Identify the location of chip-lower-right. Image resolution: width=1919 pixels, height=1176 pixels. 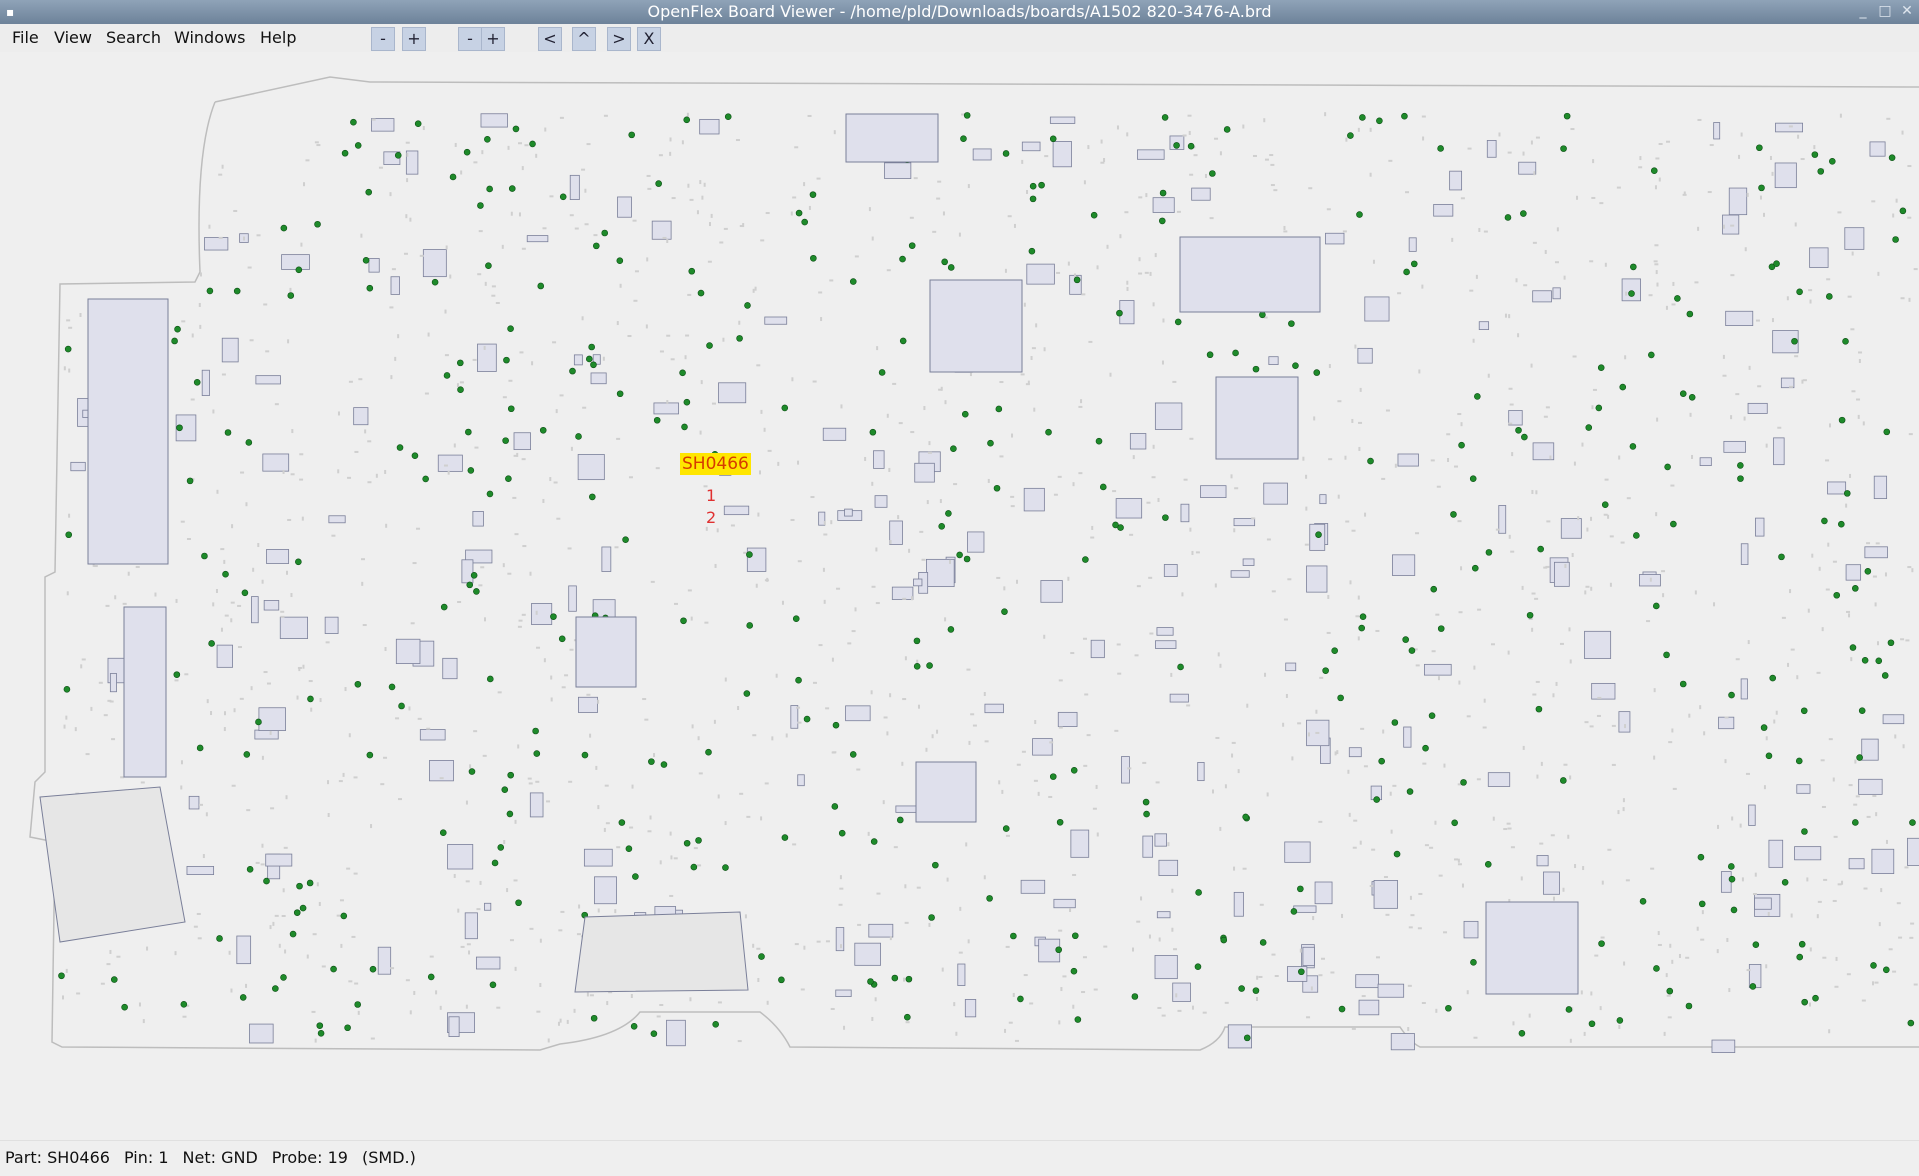
(1532, 948).